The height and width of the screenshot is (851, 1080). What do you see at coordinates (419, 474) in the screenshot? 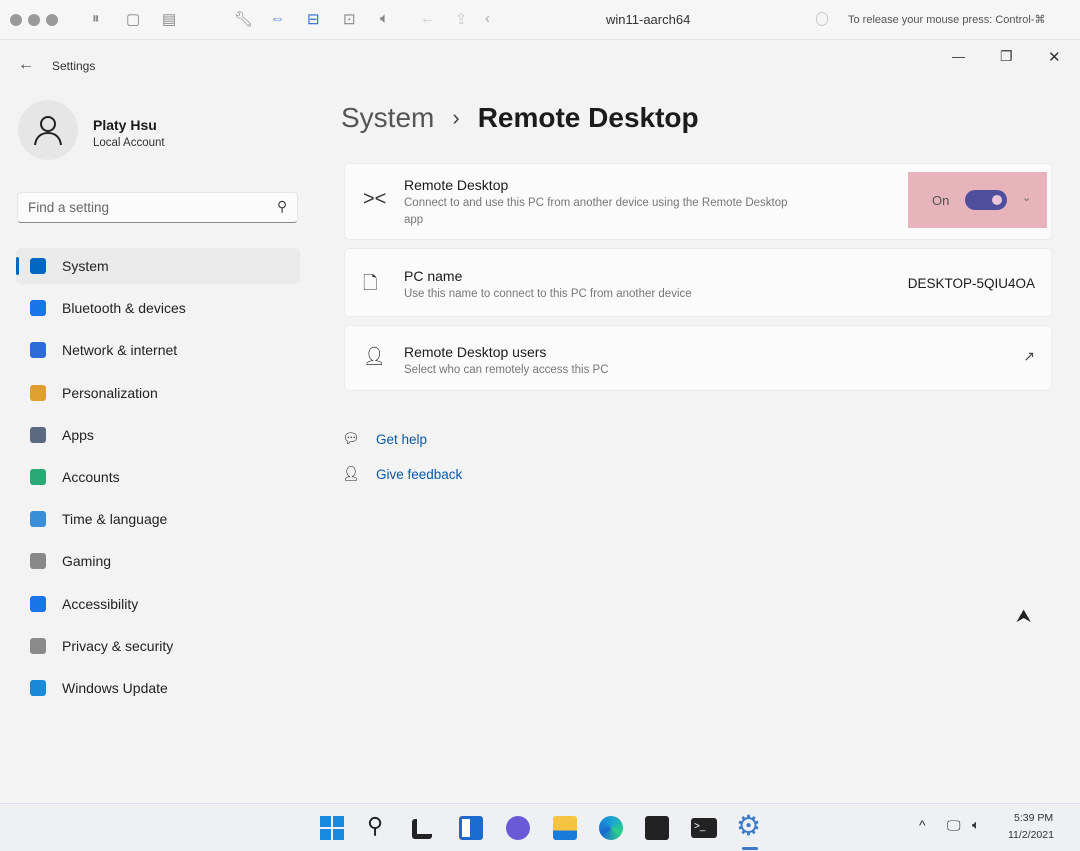
I see `give-feedback-link: Give feedback` at bounding box center [419, 474].